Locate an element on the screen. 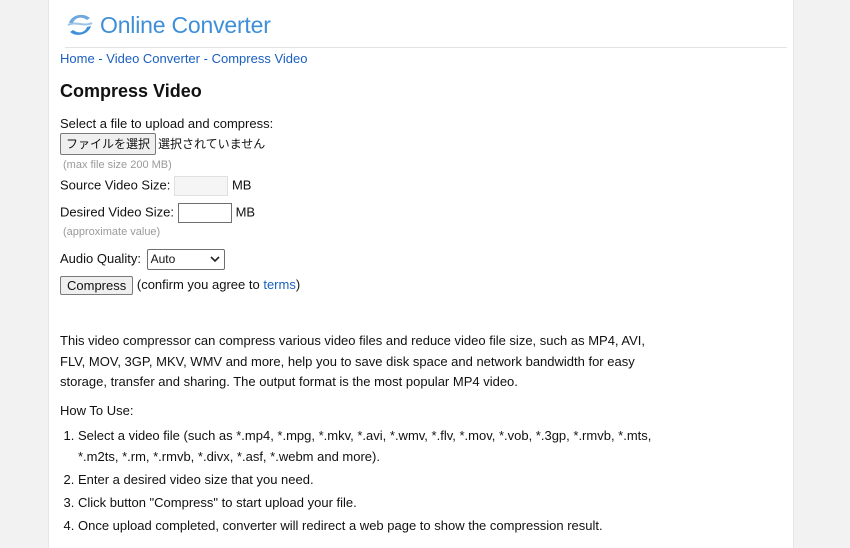 This screenshot has width=850, height=548. page-title: Compress Video is located at coordinates (131, 91).